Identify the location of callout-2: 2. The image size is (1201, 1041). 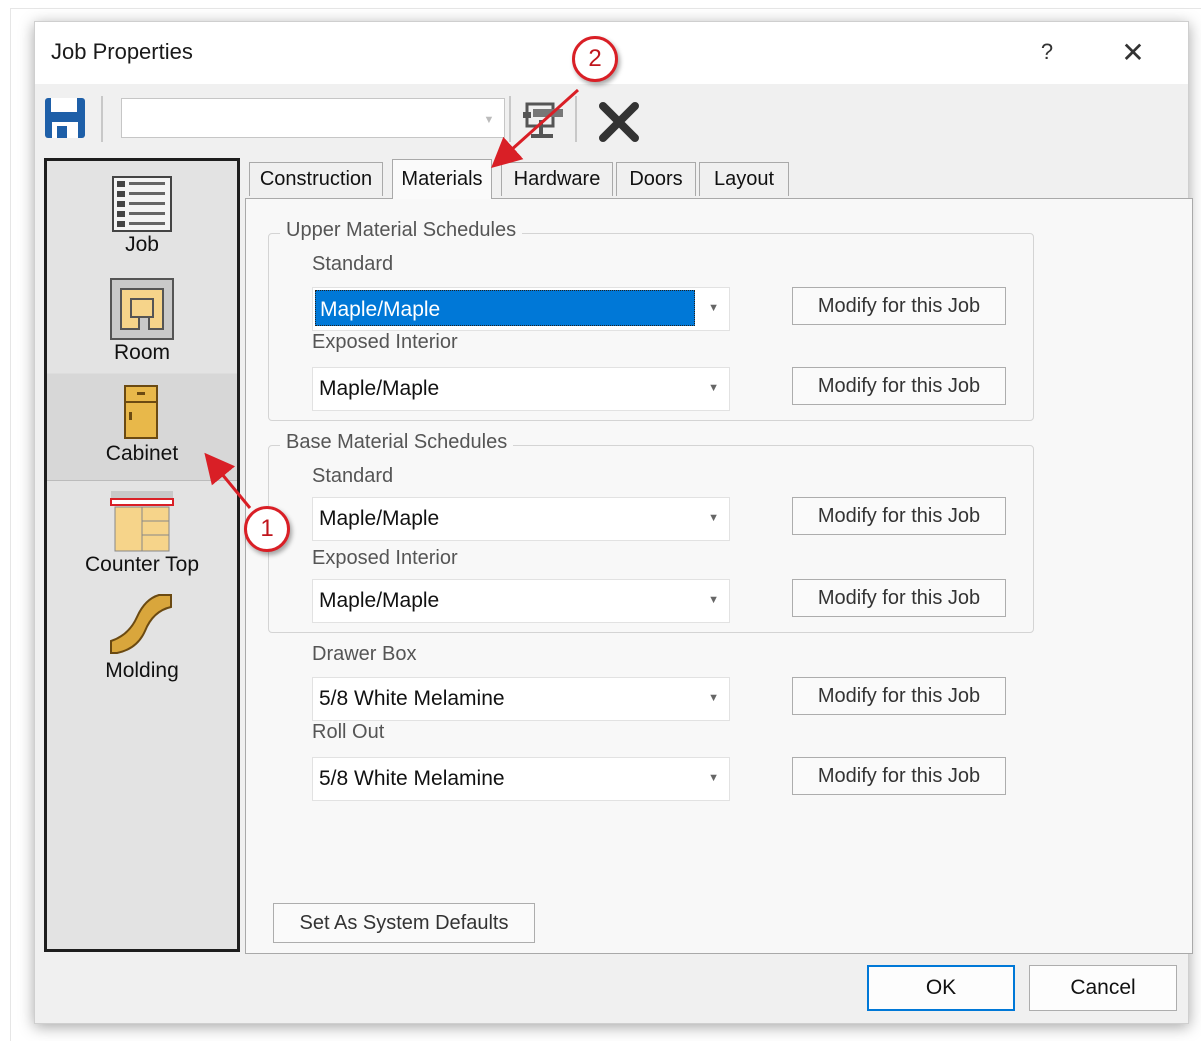
(595, 59).